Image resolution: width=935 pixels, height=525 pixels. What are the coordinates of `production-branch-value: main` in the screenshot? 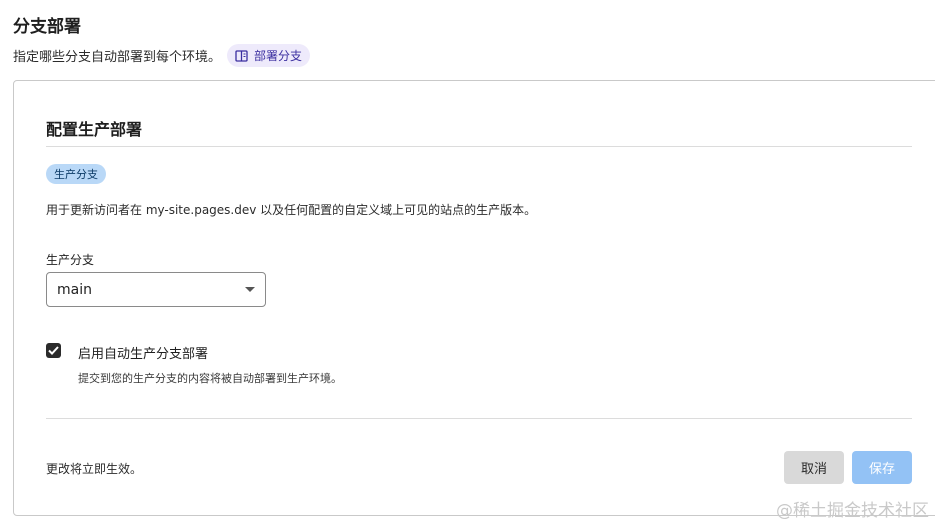 It's located at (74, 289).